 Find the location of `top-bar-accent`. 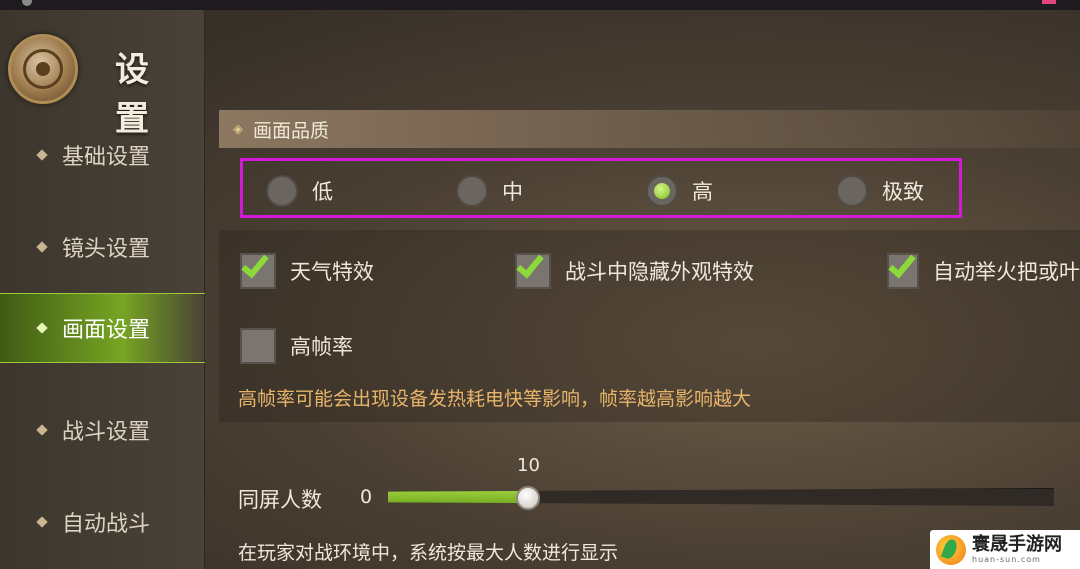

top-bar-accent is located at coordinates (1049, 2).